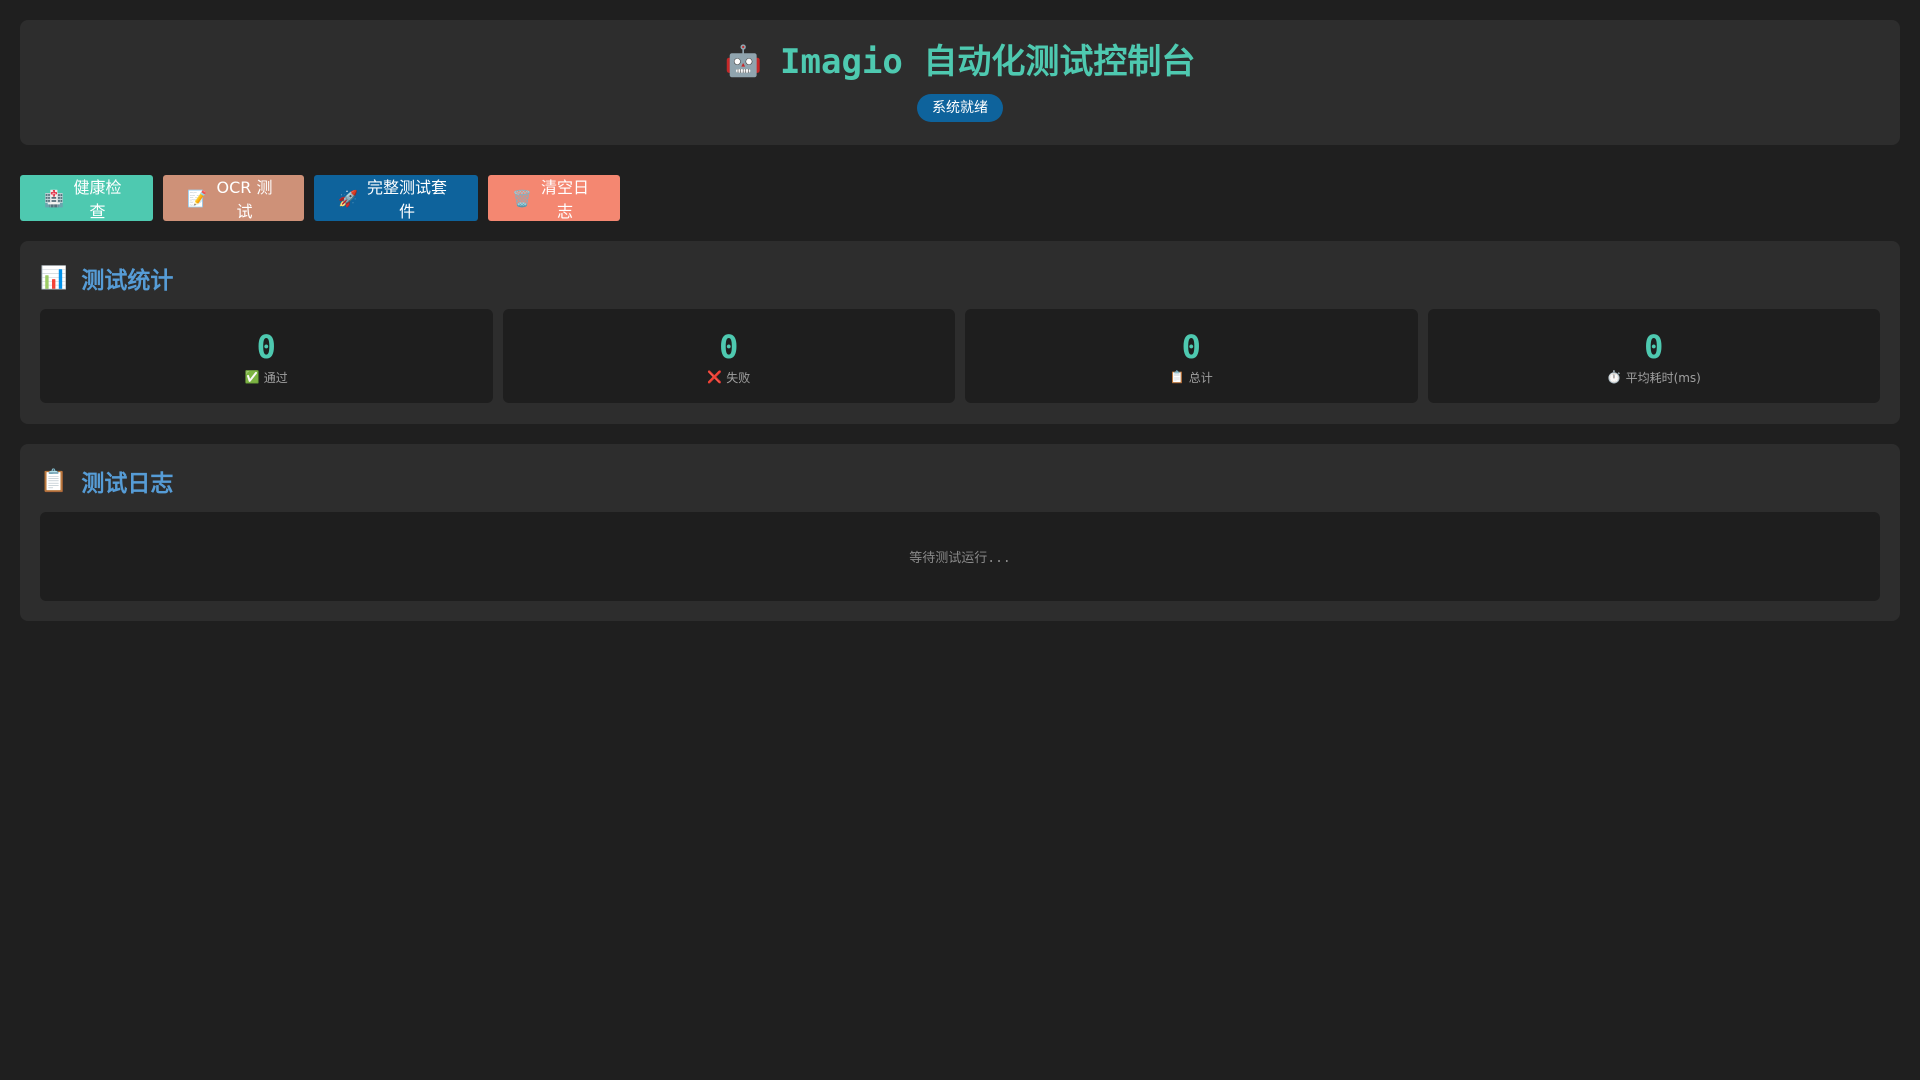 This screenshot has height=1080, width=1920. I want to click on toolbar: 🏥 健康检查 📝 OCR 测试 🚀 完整测试套件 🗑️ 清空日志, so click(960, 198).